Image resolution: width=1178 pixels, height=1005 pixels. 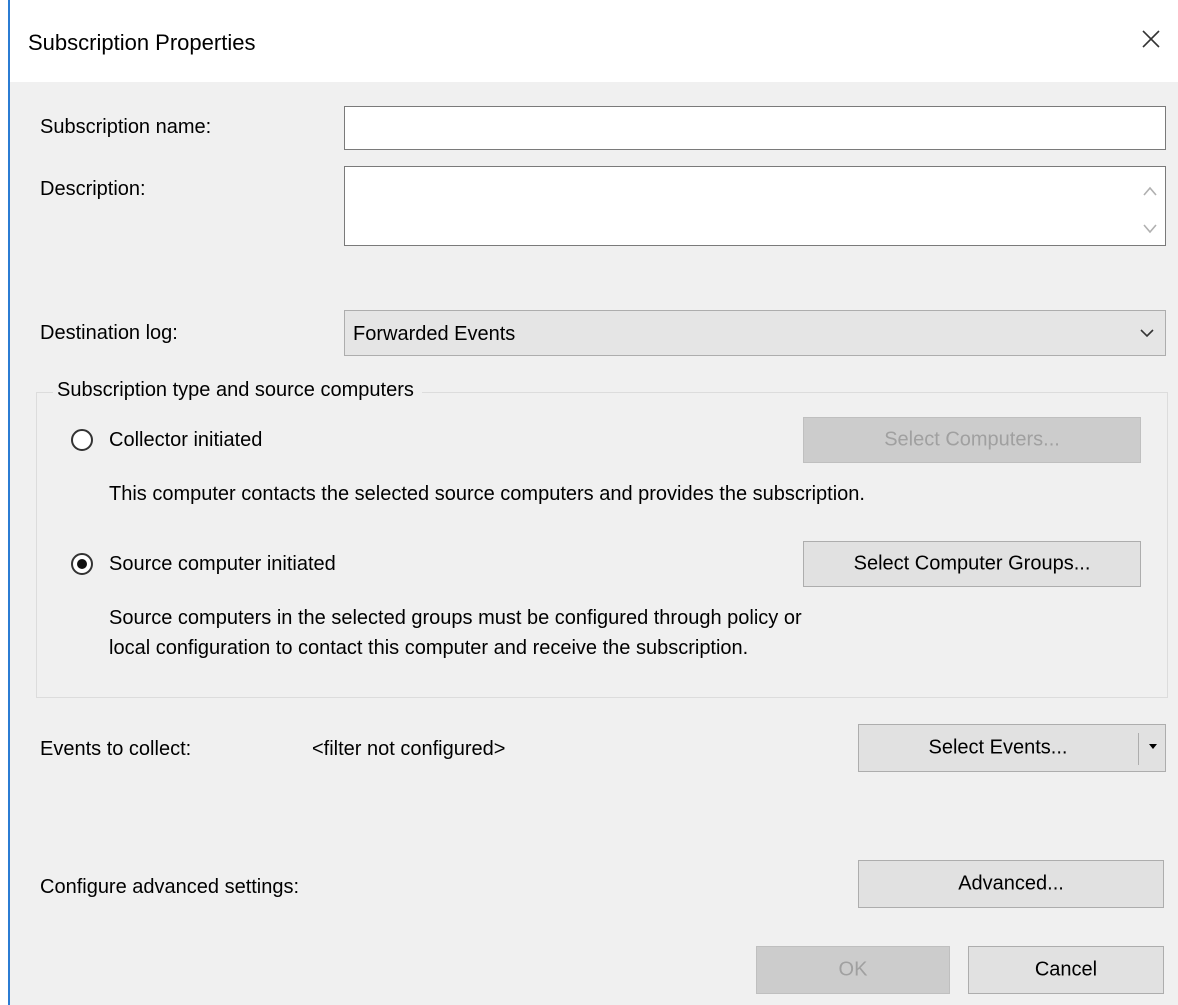 I want to click on ok-button: OK, so click(x=853, y=970).